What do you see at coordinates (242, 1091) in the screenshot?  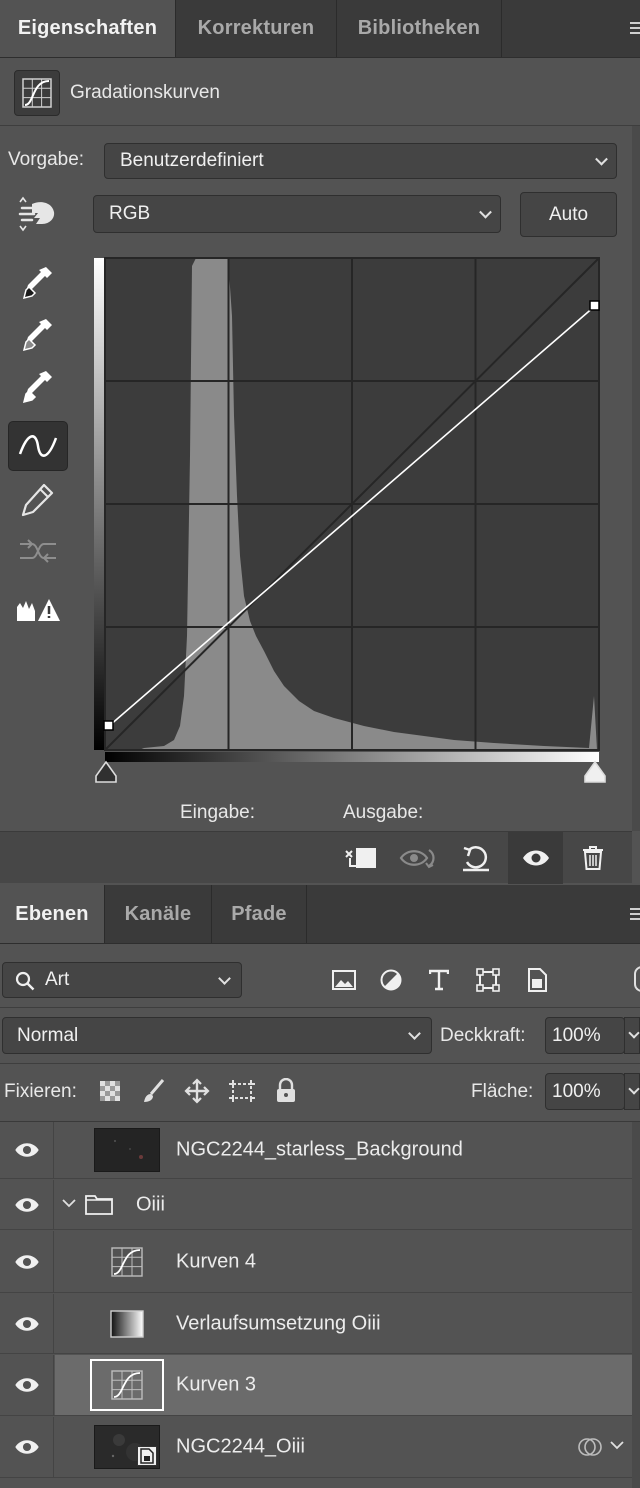 I see `lock-artboard-icon` at bounding box center [242, 1091].